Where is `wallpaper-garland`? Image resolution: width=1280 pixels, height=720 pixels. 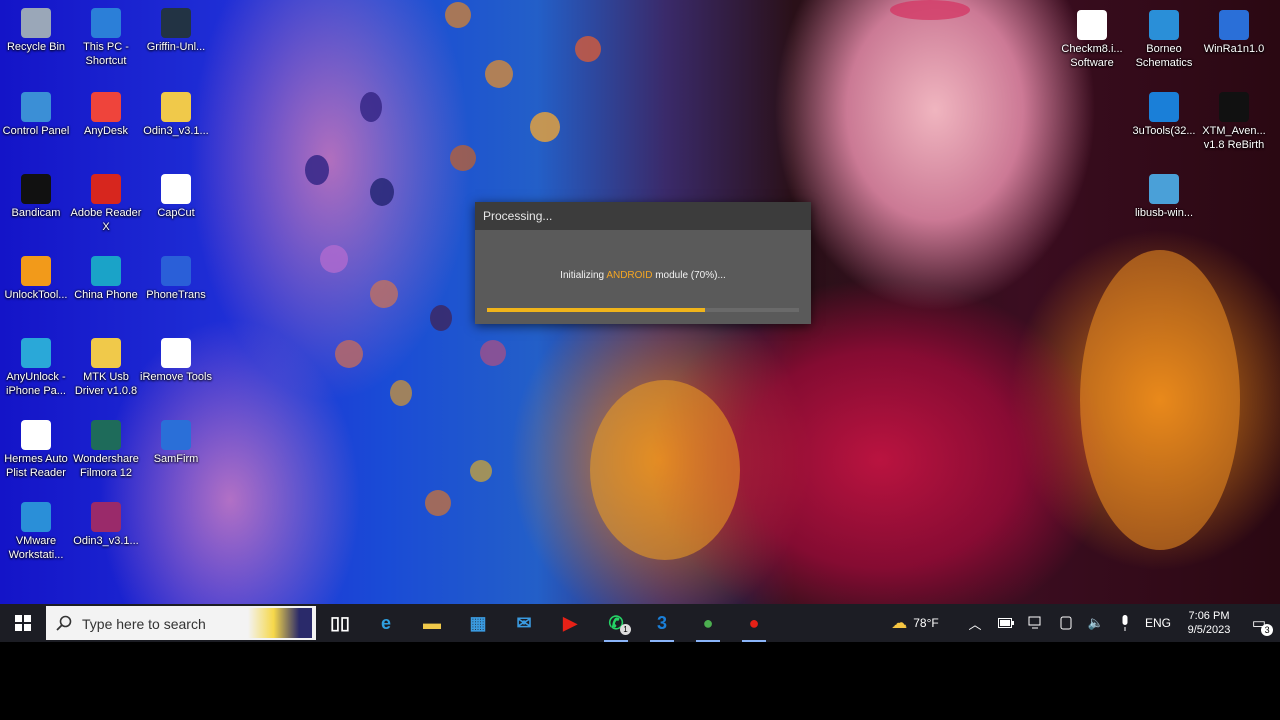
wallpaper-garland is located at coordinates (665, 470).